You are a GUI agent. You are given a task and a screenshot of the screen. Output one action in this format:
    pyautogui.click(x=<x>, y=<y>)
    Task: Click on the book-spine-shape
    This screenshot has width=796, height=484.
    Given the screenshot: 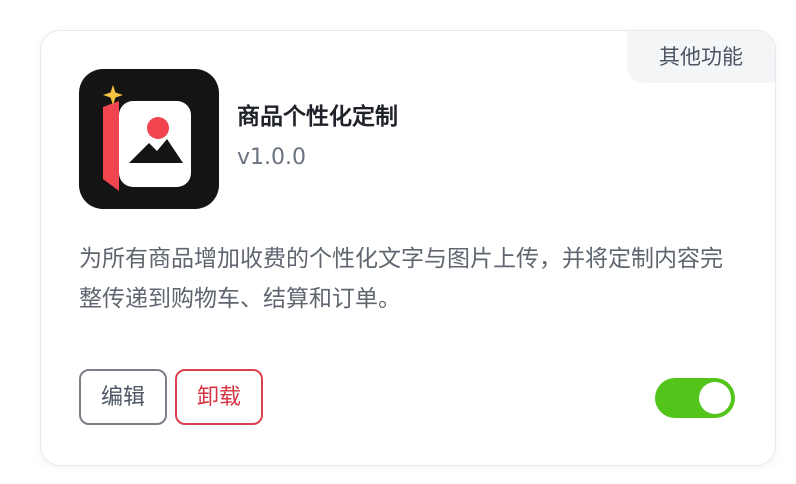 What is the action you would take?
    pyautogui.click(x=111, y=146)
    